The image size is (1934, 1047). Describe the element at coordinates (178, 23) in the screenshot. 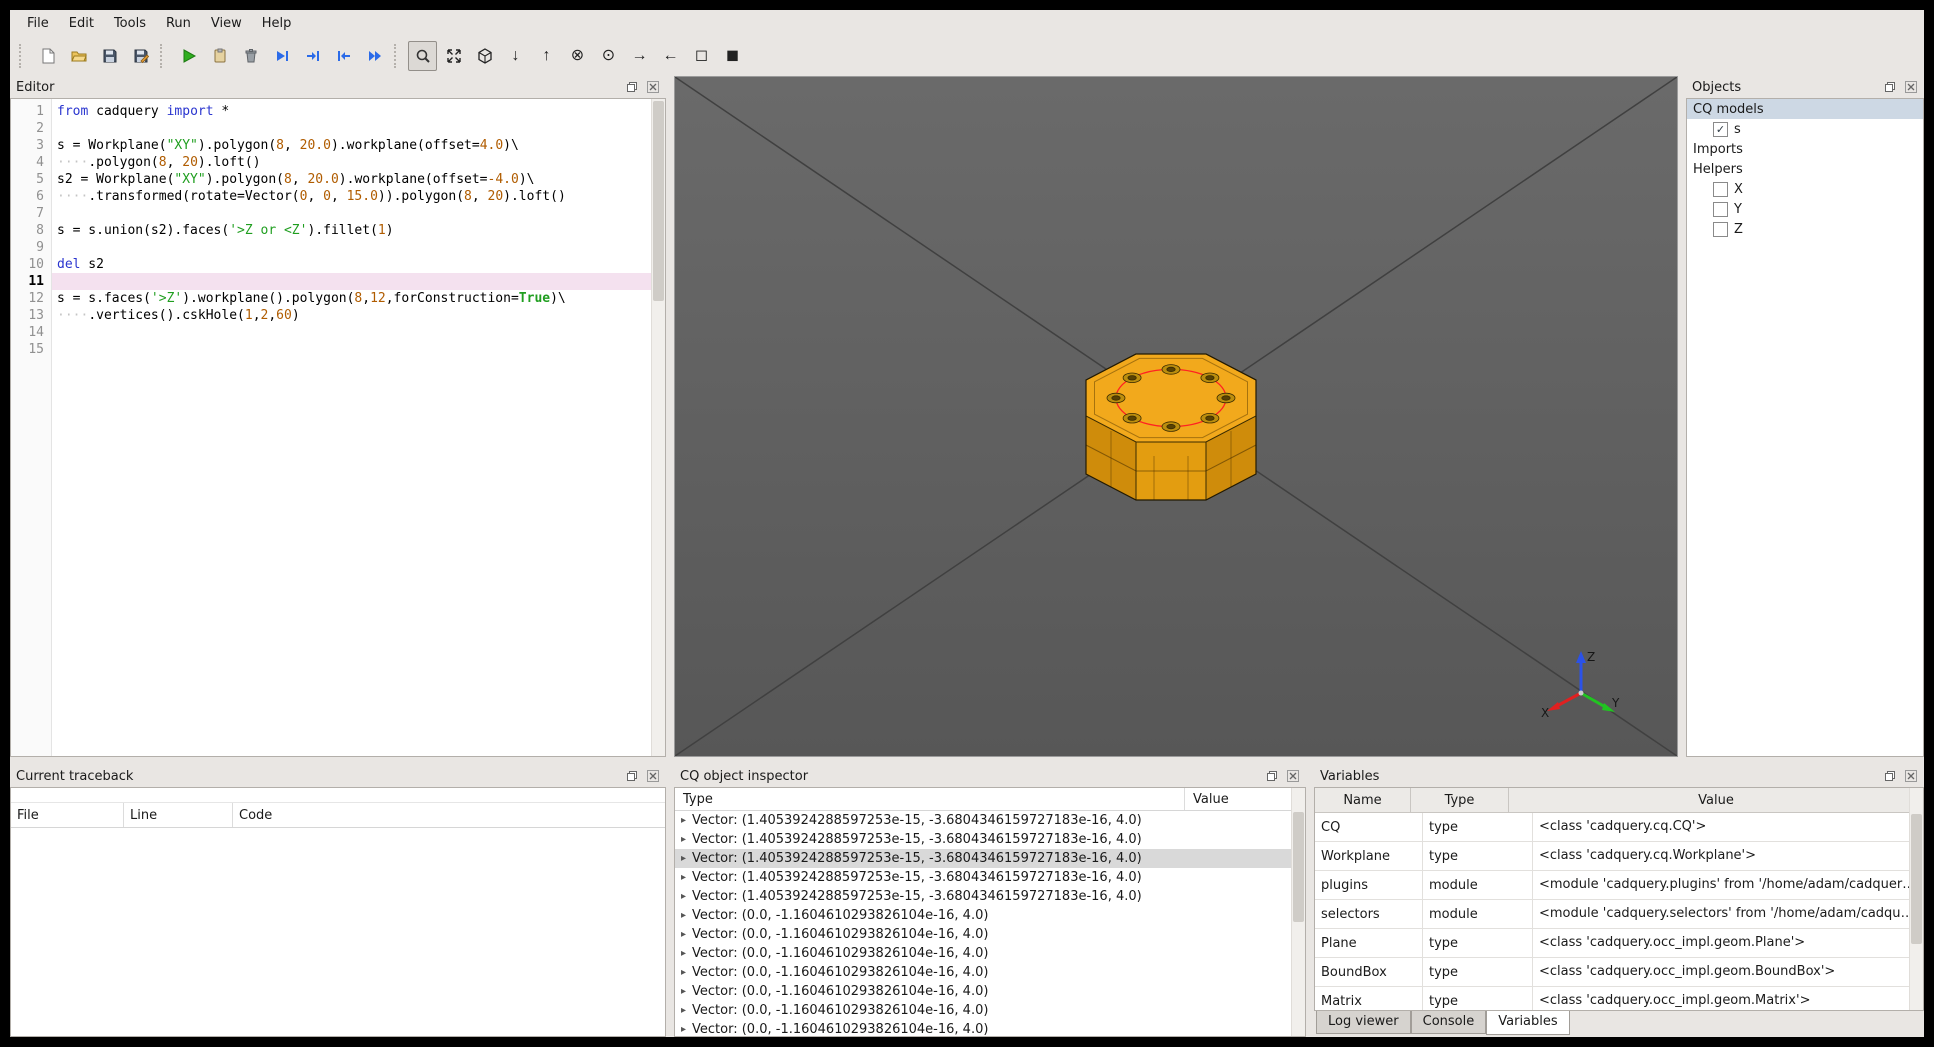

I see `menu-run: Run` at that location.